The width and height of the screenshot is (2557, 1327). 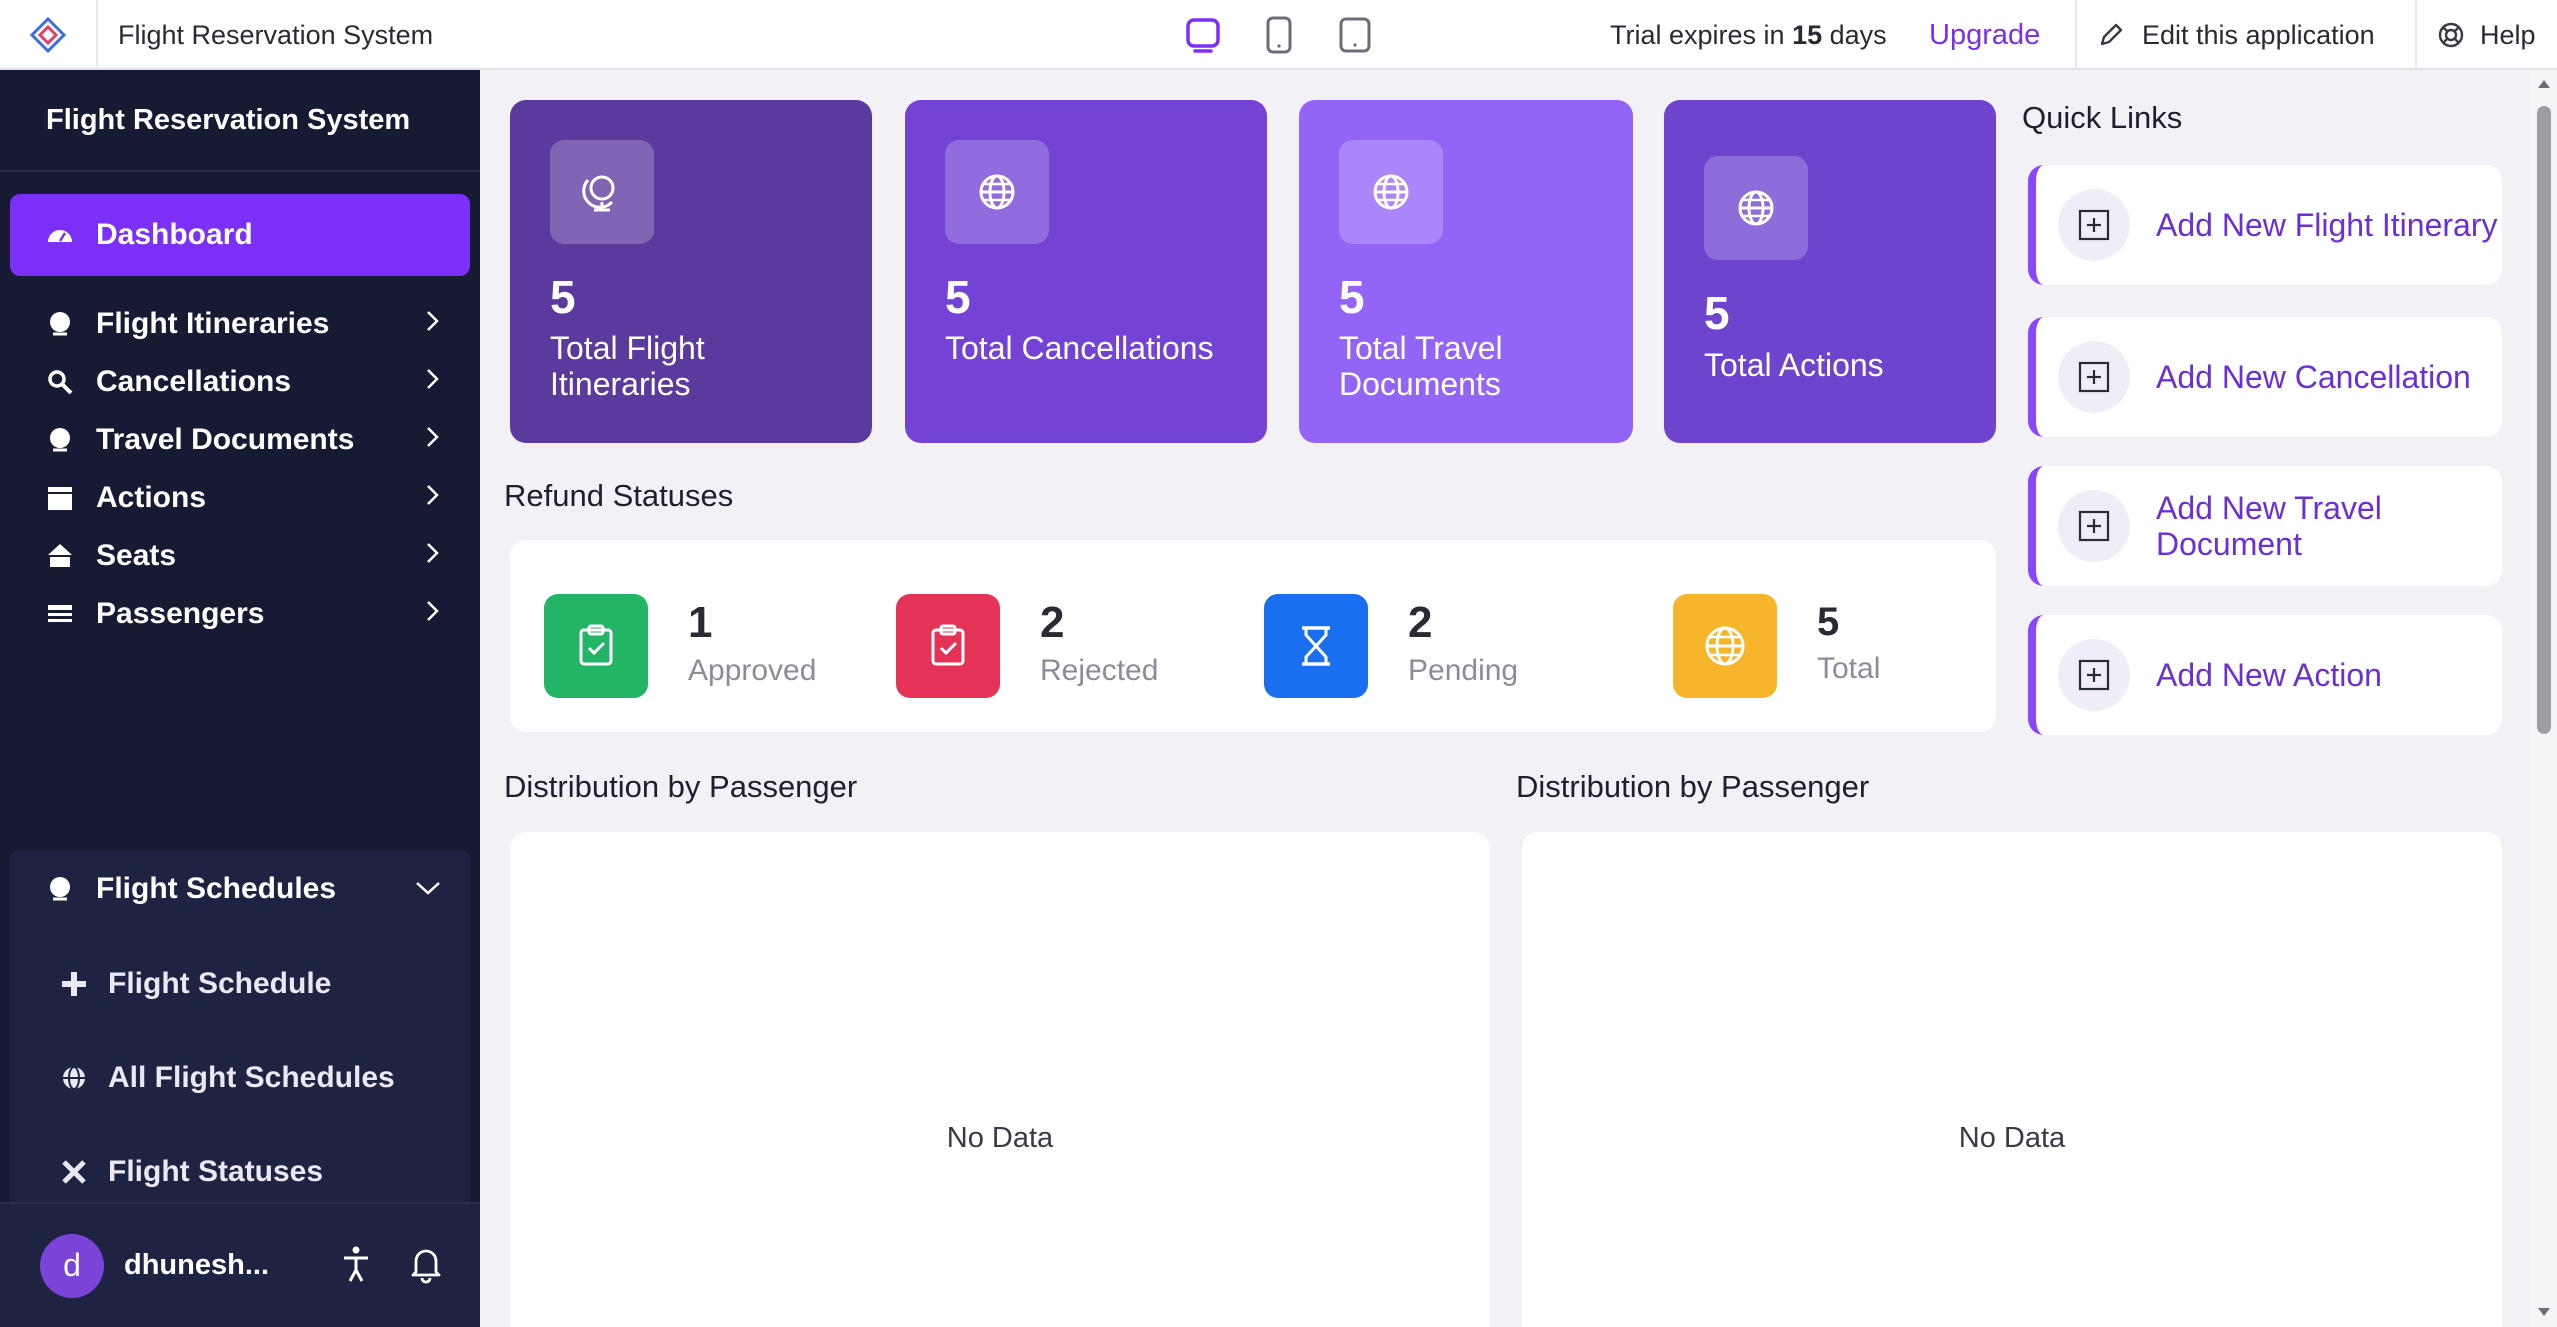 What do you see at coordinates (216, 888) in the screenshot?
I see `sidebar-item-label: Flight Schedules` at bounding box center [216, 888].